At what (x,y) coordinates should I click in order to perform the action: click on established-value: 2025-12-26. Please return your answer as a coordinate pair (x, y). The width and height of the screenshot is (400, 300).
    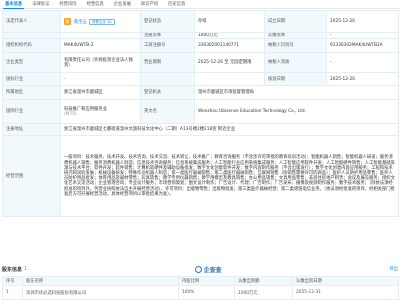
    Looking at the image, I should click on (362, 21).